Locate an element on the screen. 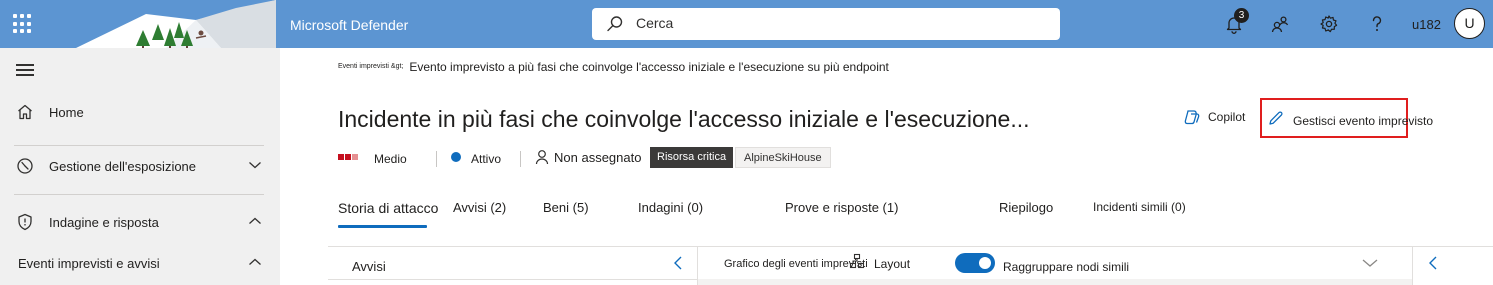 The image size is (1493, 285). avatar: U is located at coordinates (1469, 23).